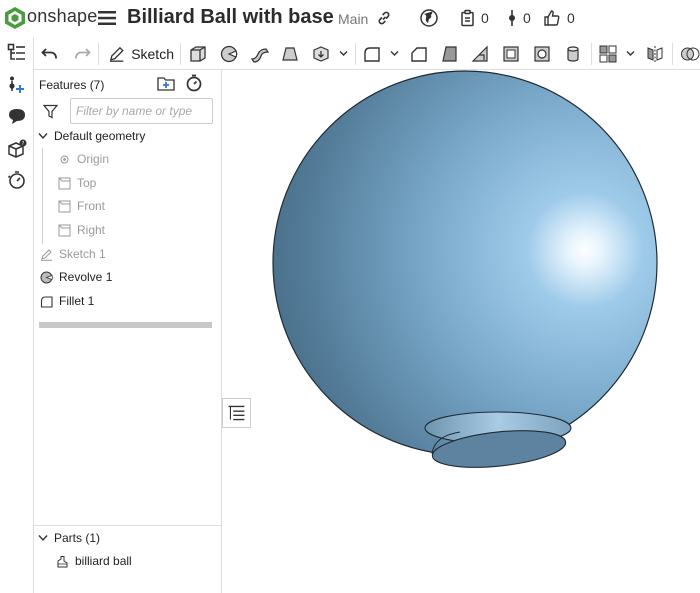 This screenshot has height=593, width=700. What do you see at coordinates (571, 18) in the screenshot?
I see `likes-count: 0` at bounding box center [571, 18].